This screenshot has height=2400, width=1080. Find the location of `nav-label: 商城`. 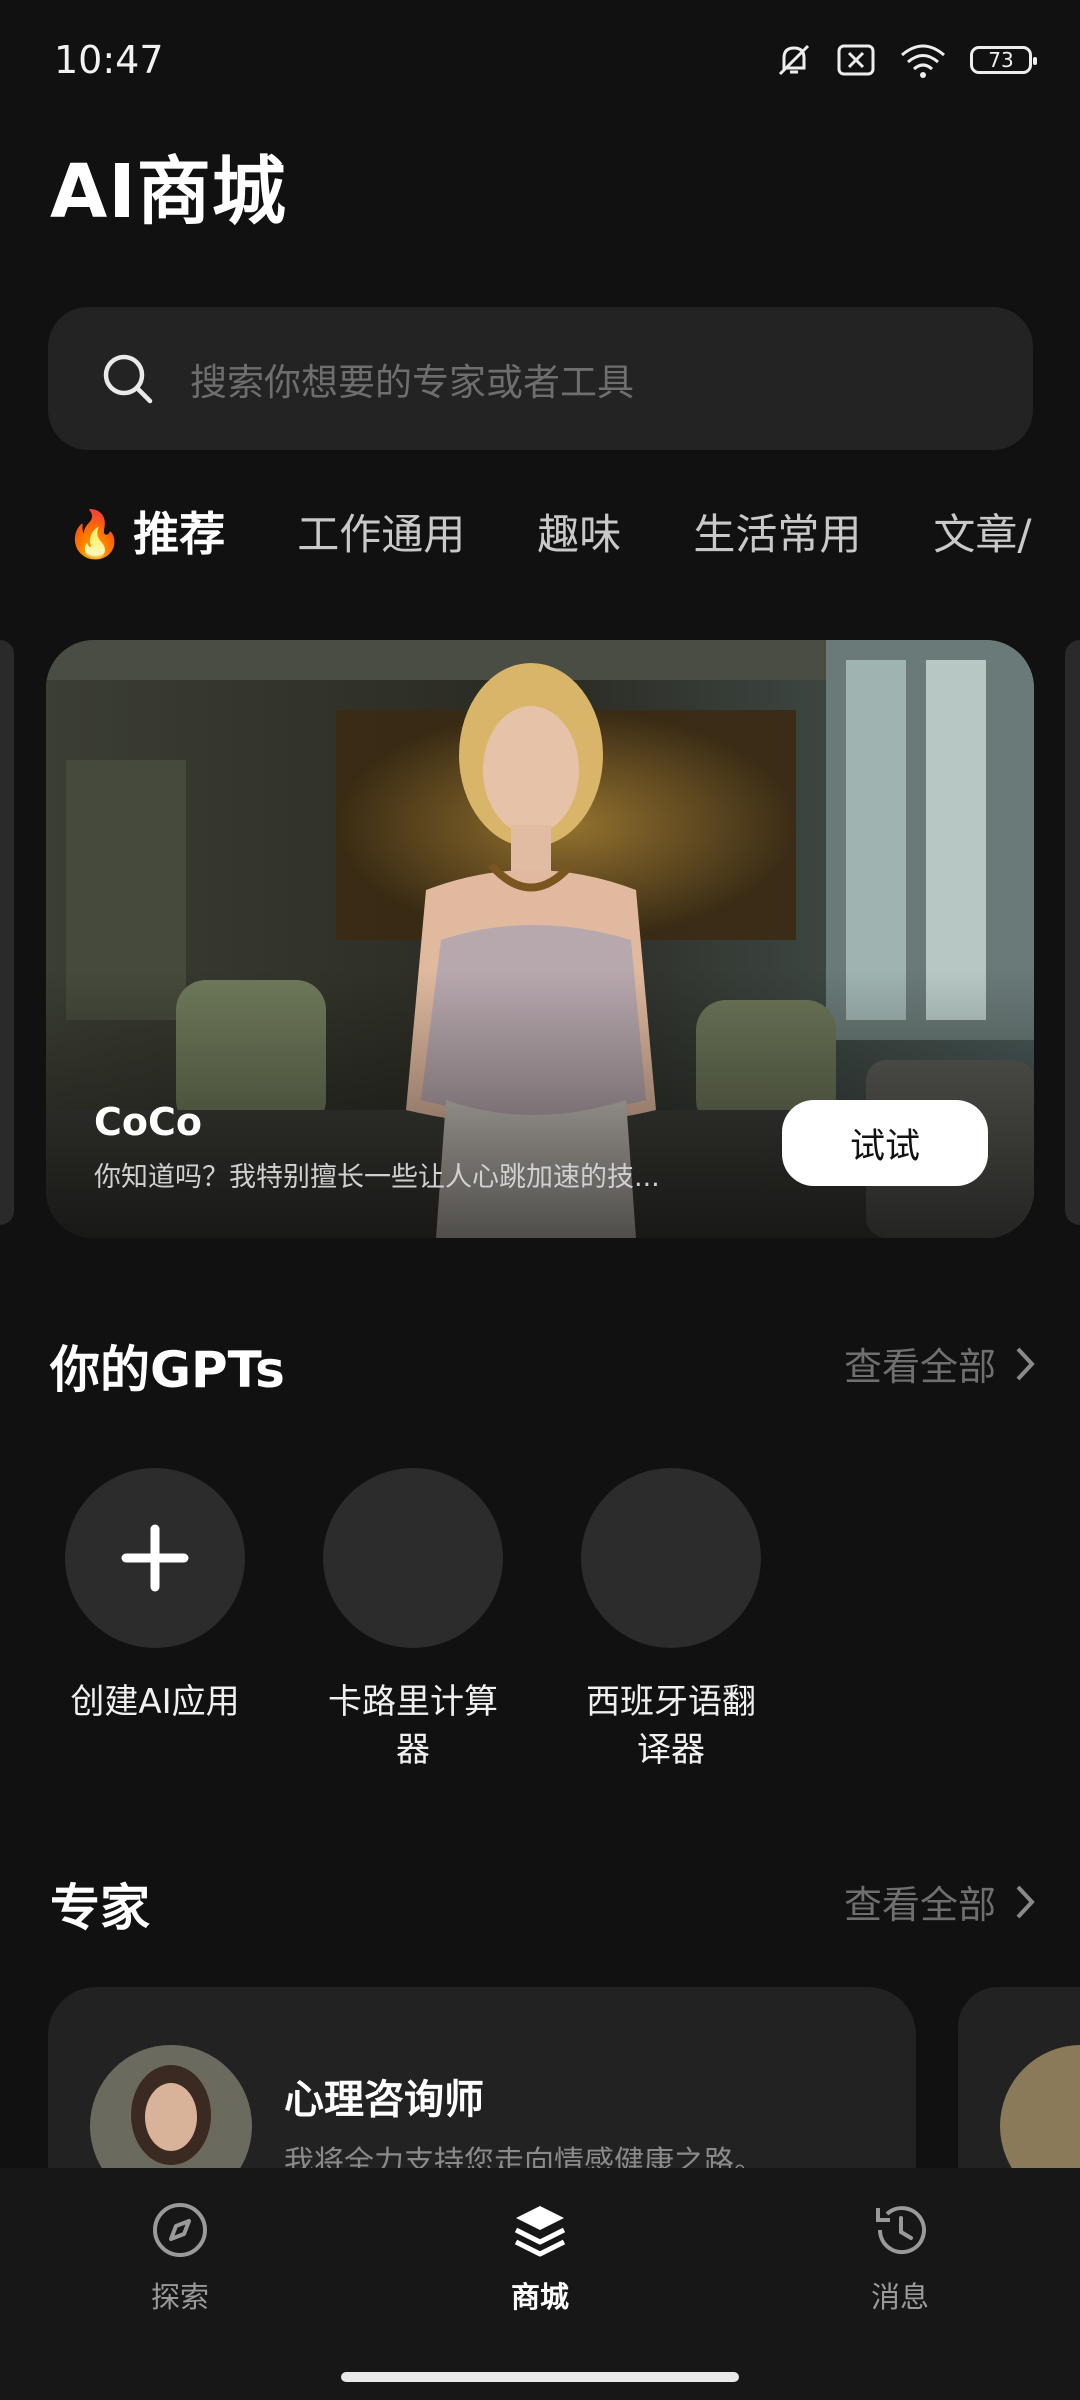

nav-label: 商城 is located at coordinates (539, 2297).